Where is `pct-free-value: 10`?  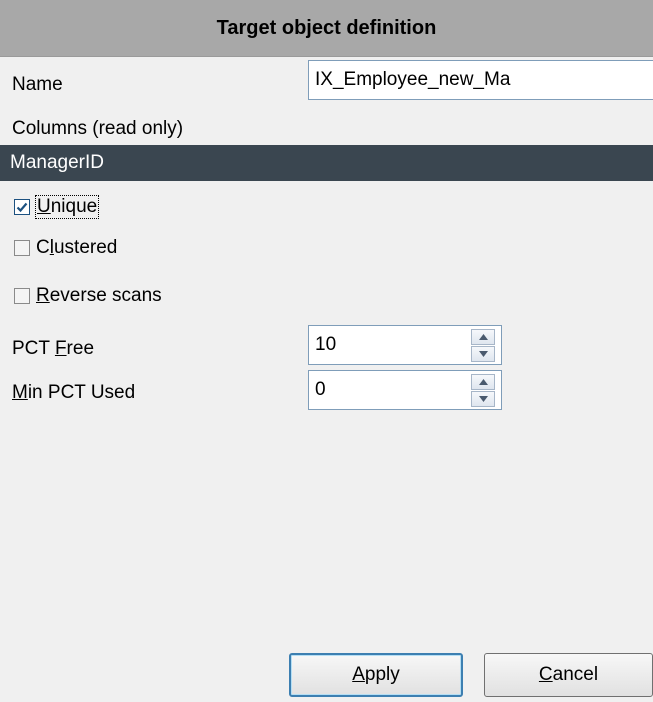 pct-free-value: 10 is located at coordinates (326, 344).